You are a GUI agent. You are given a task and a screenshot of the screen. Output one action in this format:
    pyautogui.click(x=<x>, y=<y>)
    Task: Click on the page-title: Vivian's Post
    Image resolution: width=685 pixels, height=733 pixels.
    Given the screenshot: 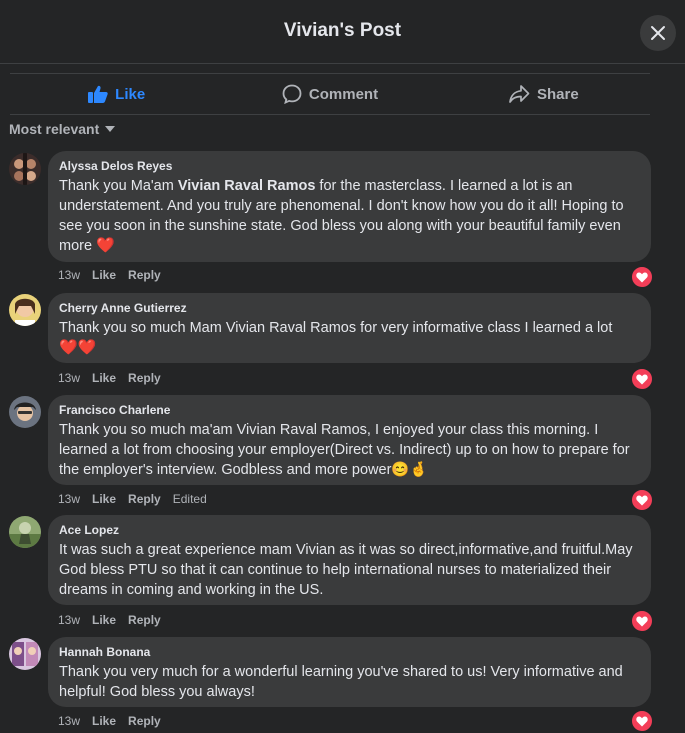 What is the action you would take?
    pyautogui.click(x=342, y=30)
    